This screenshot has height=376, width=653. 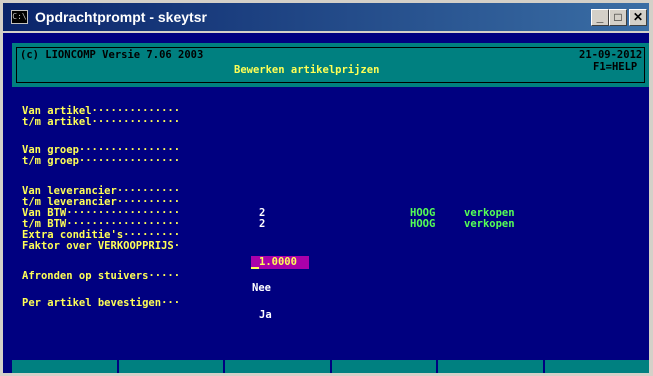 I want to click on label-tm-artikel: t/m artikel··············, so click(x=101, y=122).